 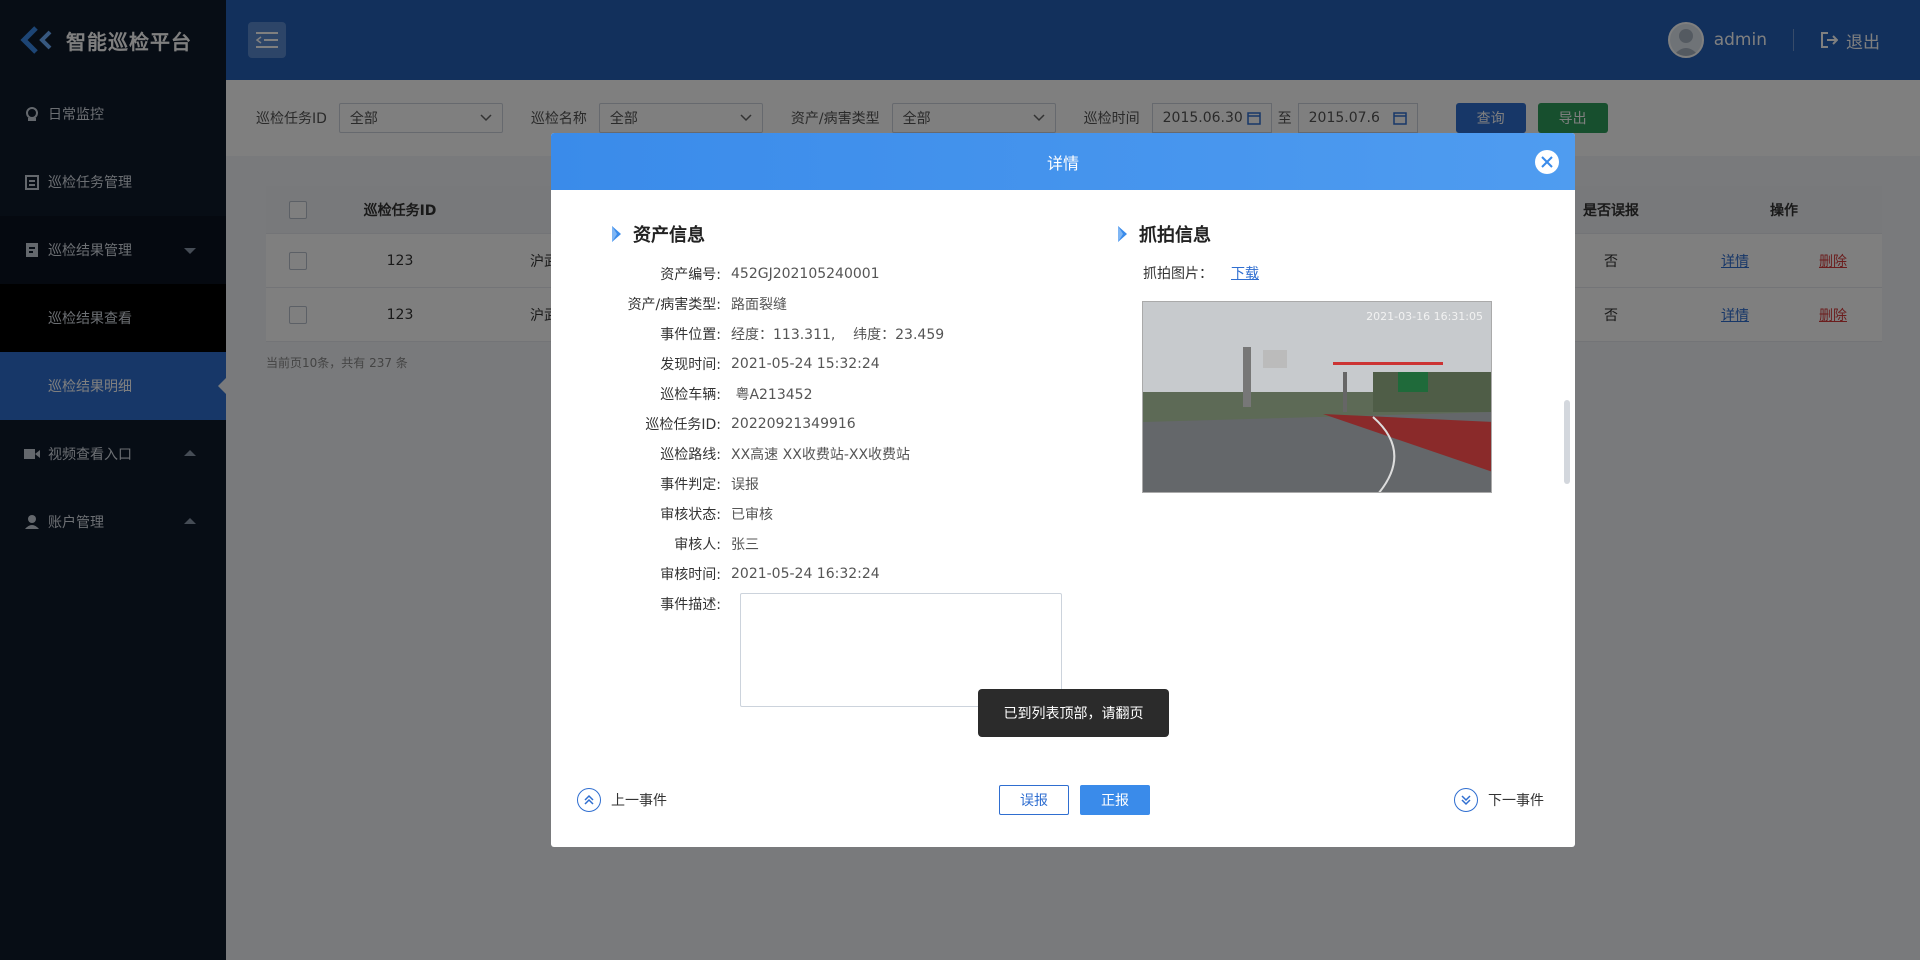 I want to click on road-photo-image: 2021-03-16 16:31:05, so click(x=1317, y=397).